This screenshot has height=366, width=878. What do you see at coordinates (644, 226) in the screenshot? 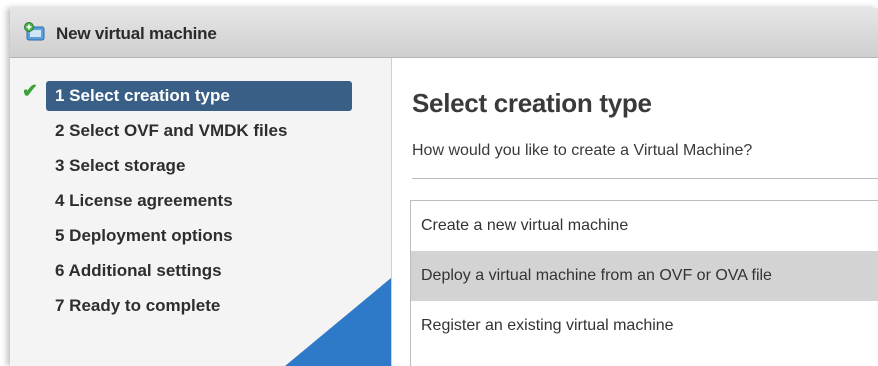
I see `option-create-new-vm: Create a new virtual machine` at bounding box center [644, 226].